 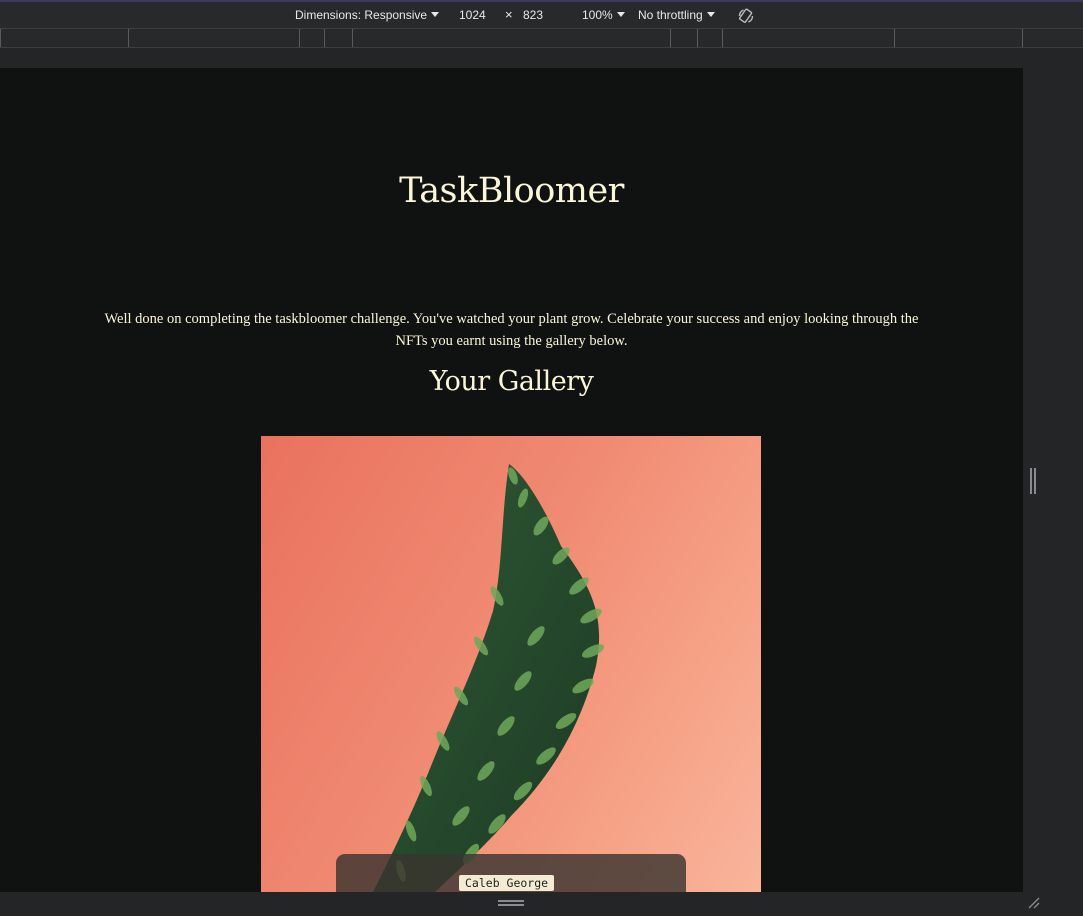 What do you see at coordinates (1034, 903) in the screenshot?
I see `resize-corner-icon` at bounding box center [1034, 903].